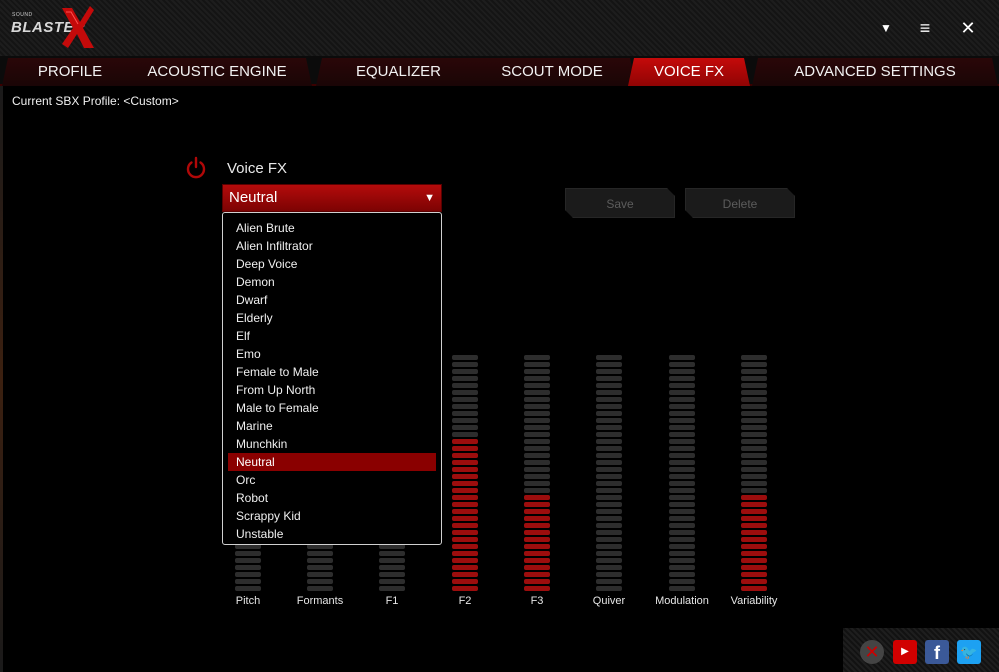 The width and height of the screenshot is (999, 672). What do you see at coordinates (332, 534) in the screenshot?
I see `voice-fx-option: Unstable` at bounding box center [332, 534].